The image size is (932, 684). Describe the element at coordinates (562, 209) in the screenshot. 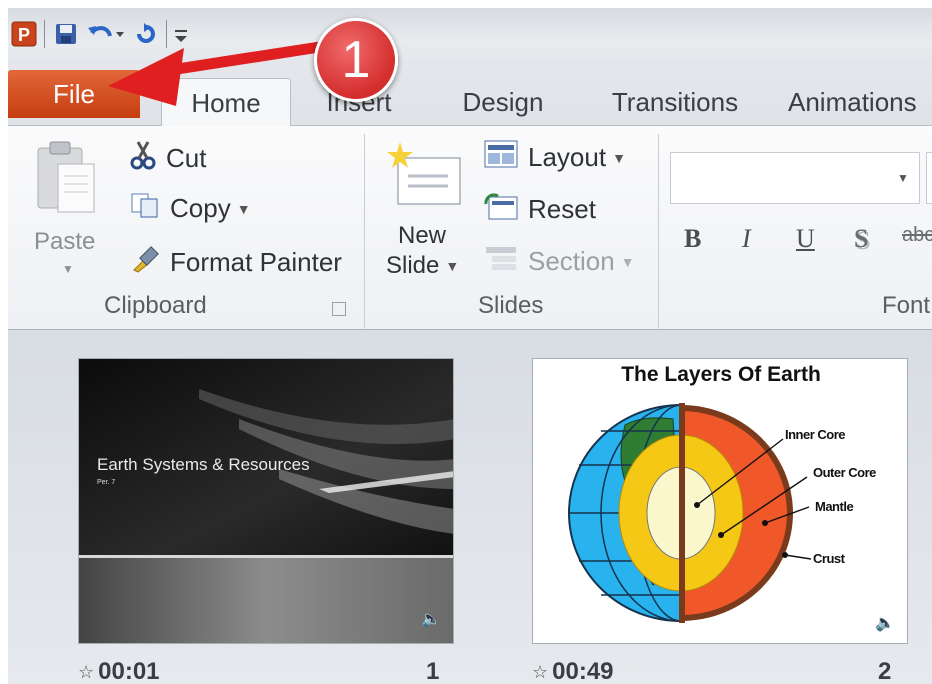

I see `reset-label: Reset` at that location.